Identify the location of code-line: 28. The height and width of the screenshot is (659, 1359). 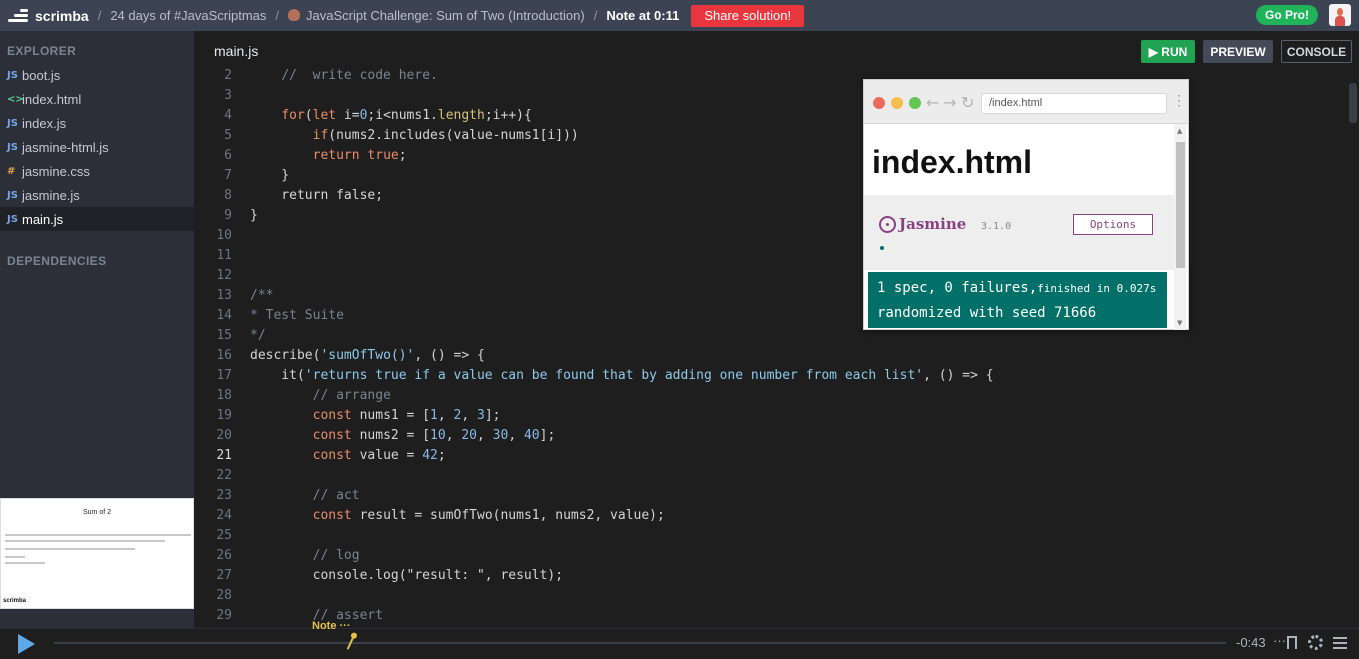
(769, 596).